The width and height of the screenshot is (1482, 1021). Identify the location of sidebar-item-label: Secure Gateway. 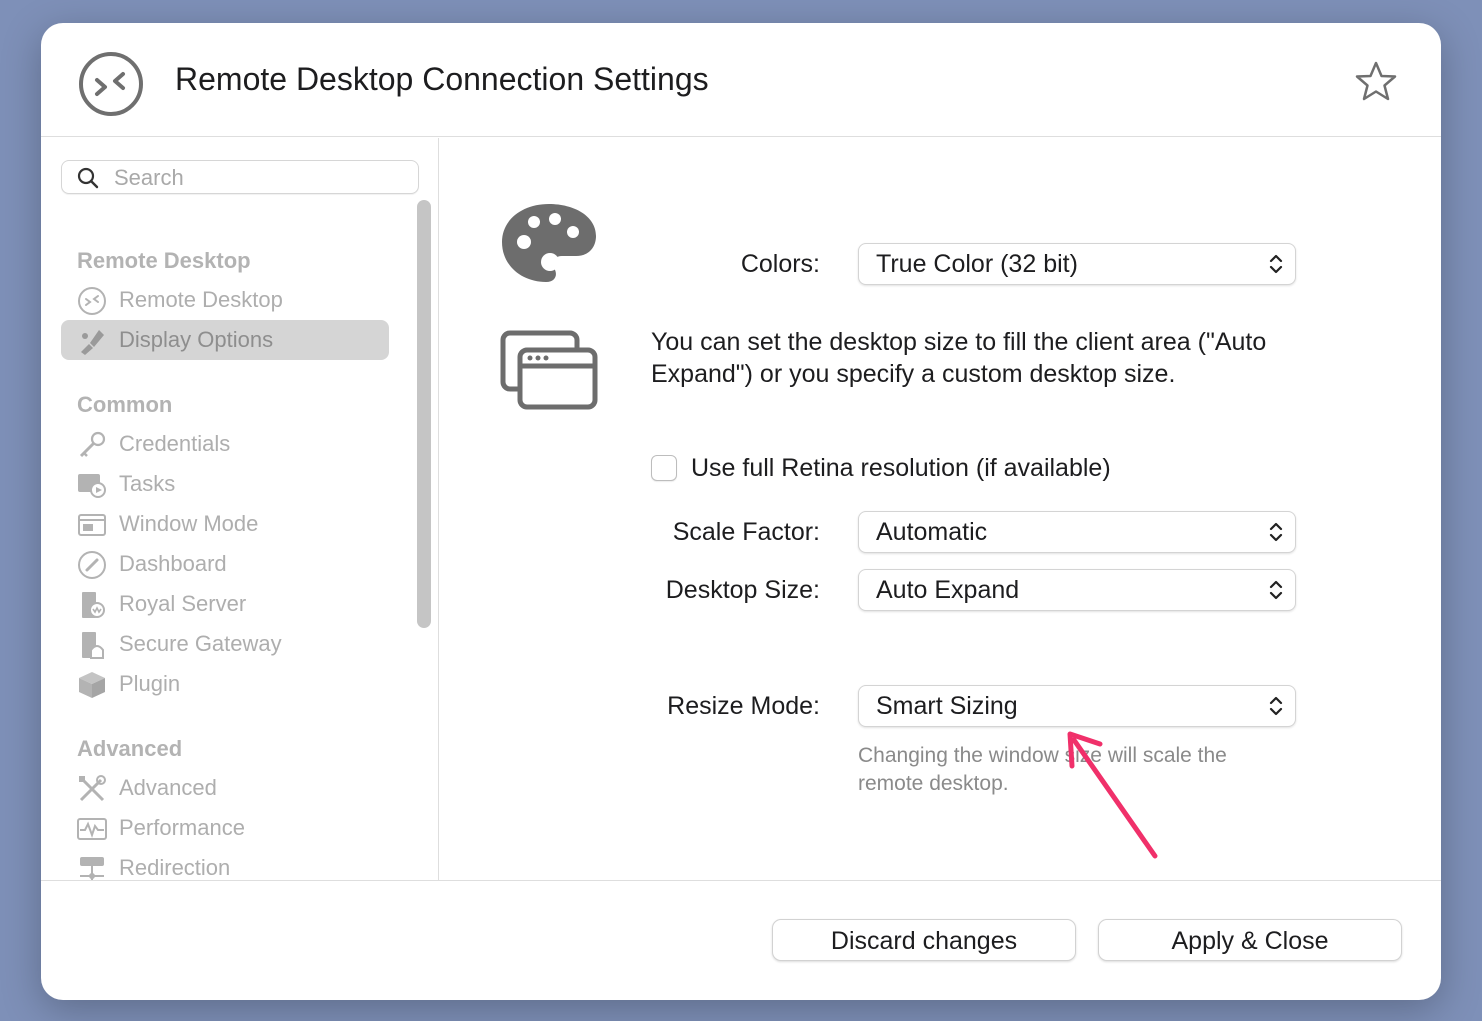
(200, 643).